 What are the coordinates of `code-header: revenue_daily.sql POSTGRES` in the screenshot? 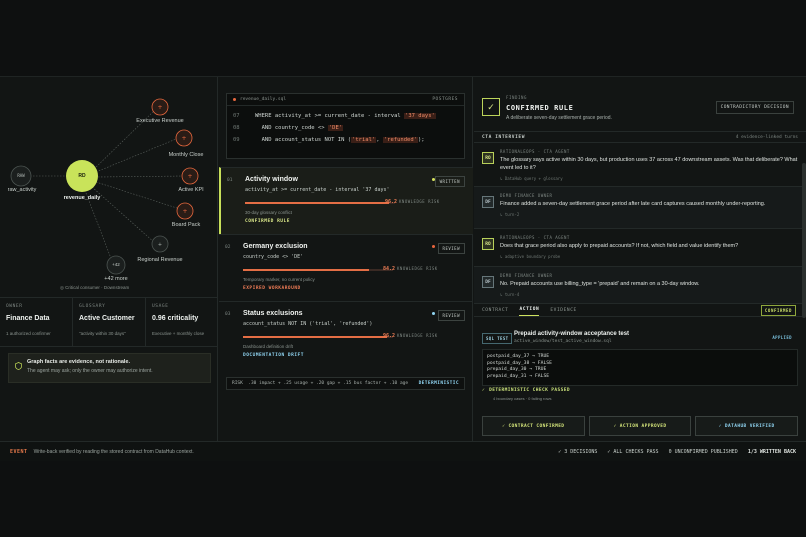 It's located at (345, 100).